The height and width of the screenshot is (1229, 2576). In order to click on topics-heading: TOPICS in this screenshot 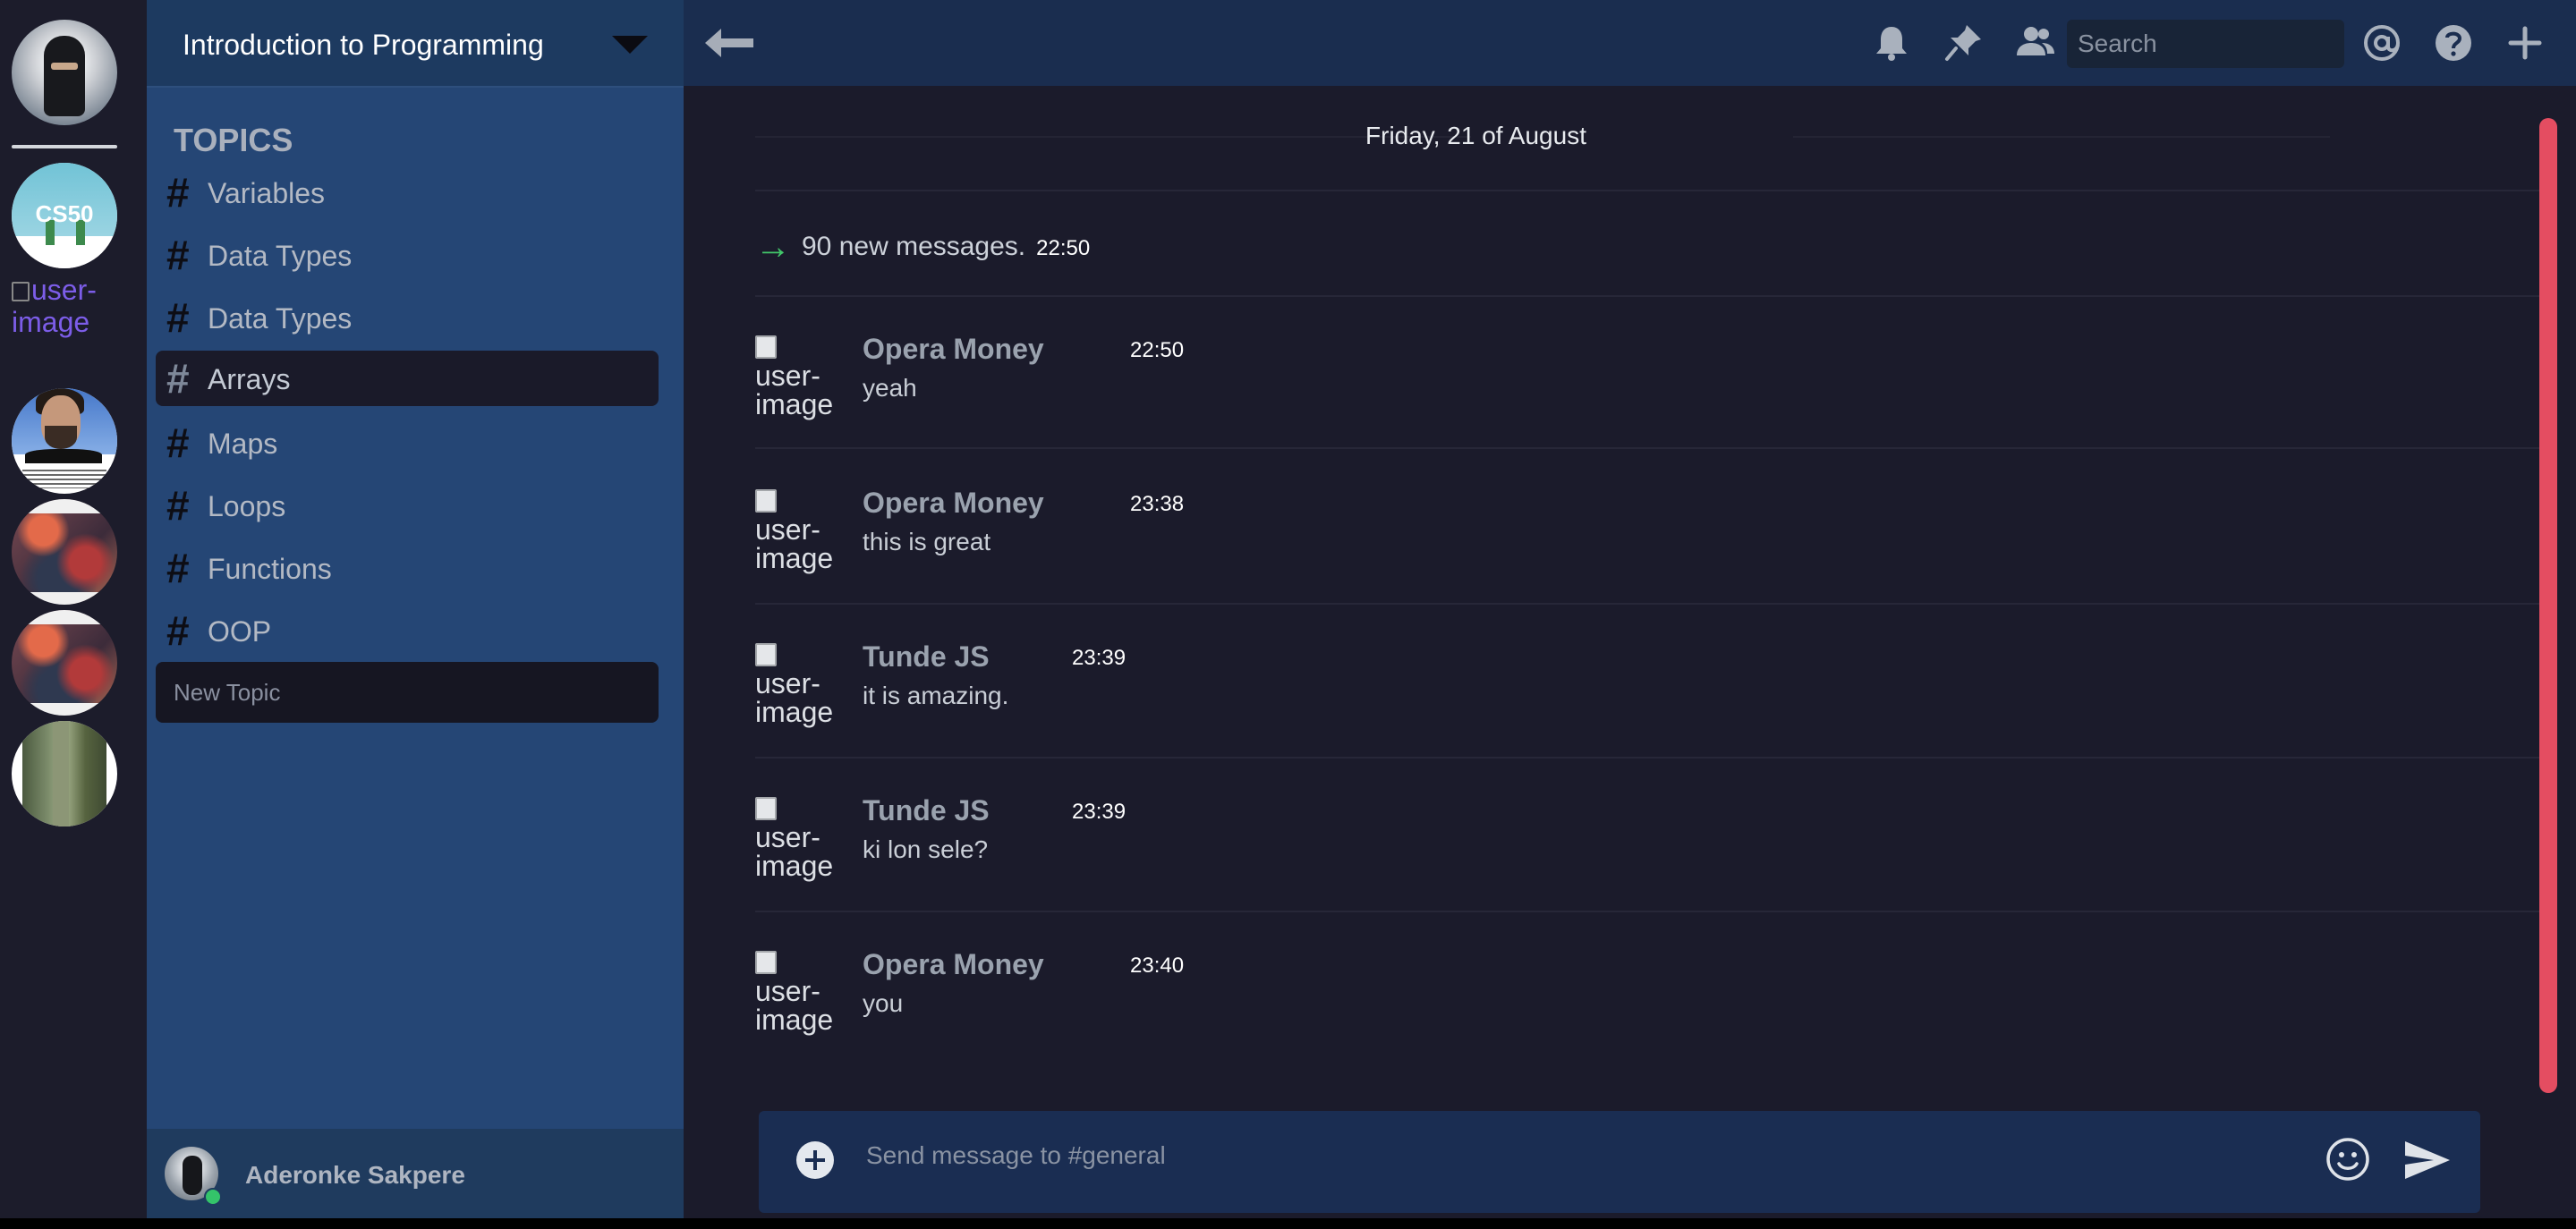, I will do `click(233, 140)`.